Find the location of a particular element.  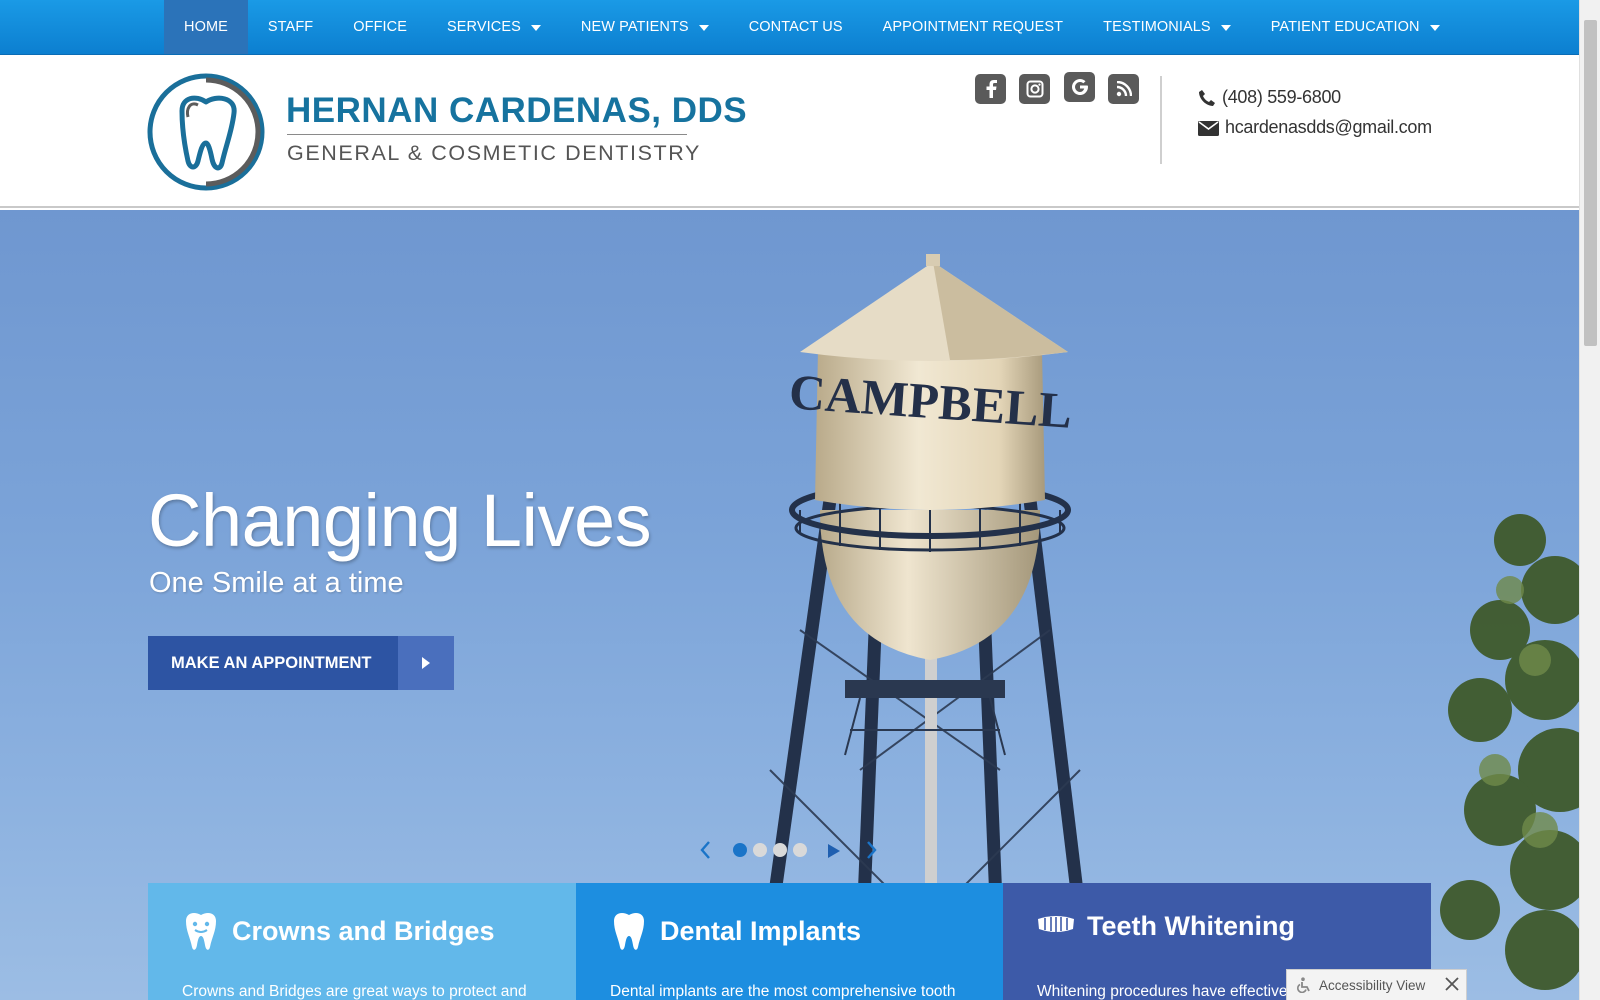

nav-item-label: APPOINTMENT REQUEST is located at coordinates (973, 27).